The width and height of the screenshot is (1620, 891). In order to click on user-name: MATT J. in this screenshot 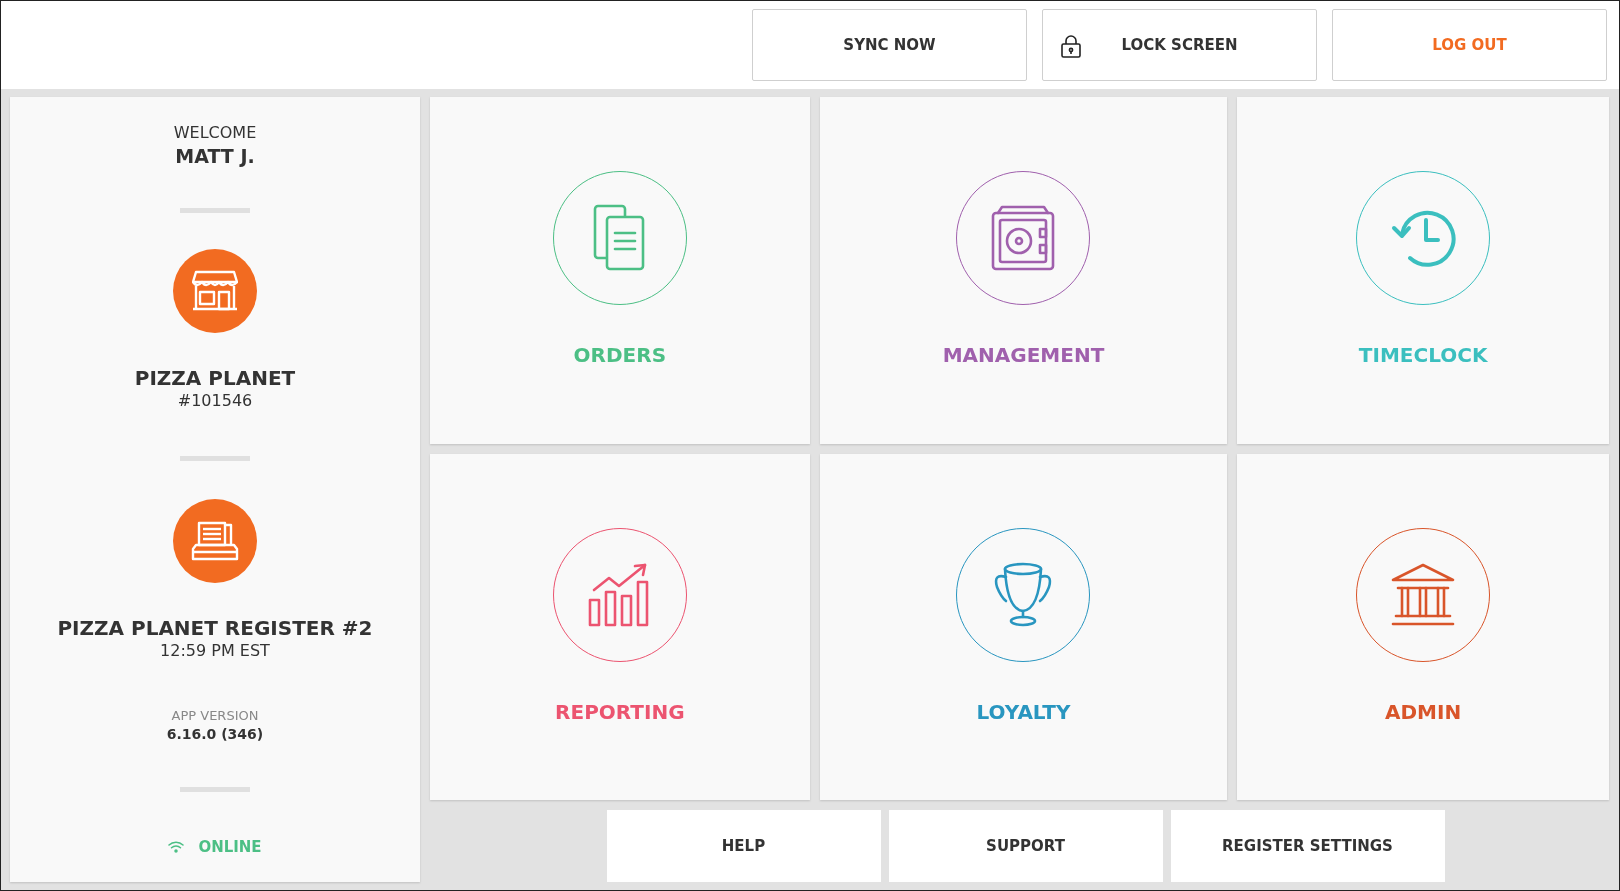, I will do `click(215, 156)`.